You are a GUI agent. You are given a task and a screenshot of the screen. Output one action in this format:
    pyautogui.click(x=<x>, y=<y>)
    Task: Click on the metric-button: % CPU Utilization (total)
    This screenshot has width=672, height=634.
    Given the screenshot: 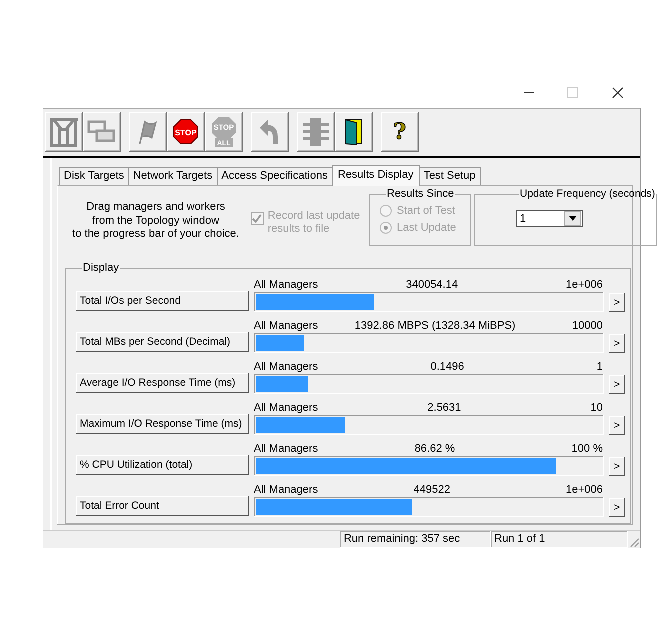 What is the action you would take?
    pyautogui.click(x=162, y=465)
    